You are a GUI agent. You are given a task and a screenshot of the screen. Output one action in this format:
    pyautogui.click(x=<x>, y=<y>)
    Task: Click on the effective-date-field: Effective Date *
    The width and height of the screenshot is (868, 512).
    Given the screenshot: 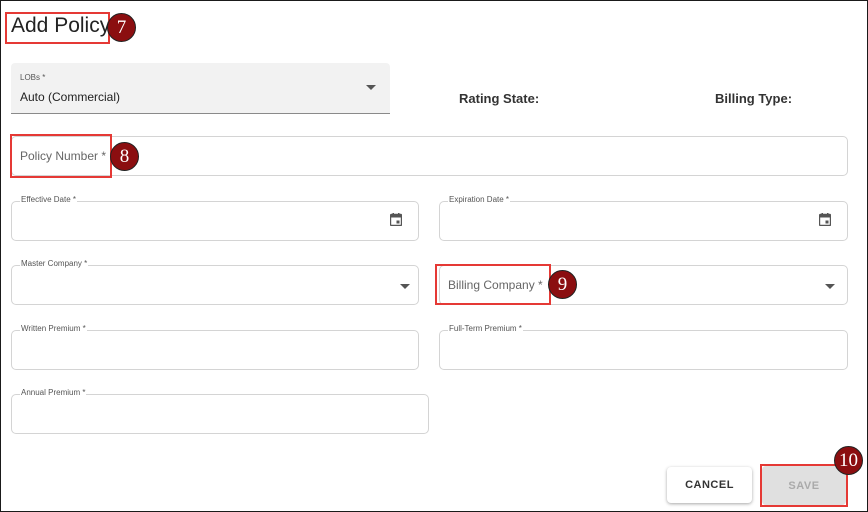 What is the action you would take?
    pyautogui.click(x=215, y=218)
    